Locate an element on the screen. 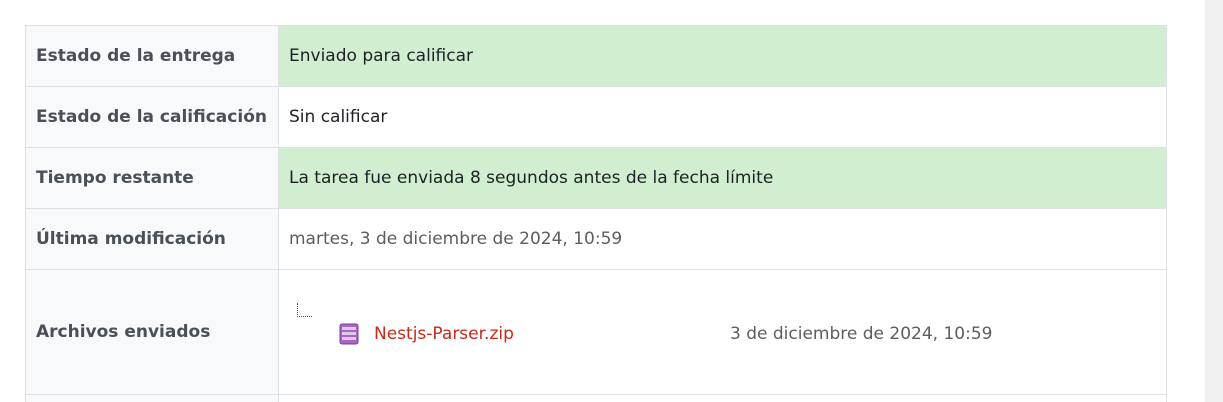  file-link: Nestjs-Parser.zip is located at coordinates (552, 334).